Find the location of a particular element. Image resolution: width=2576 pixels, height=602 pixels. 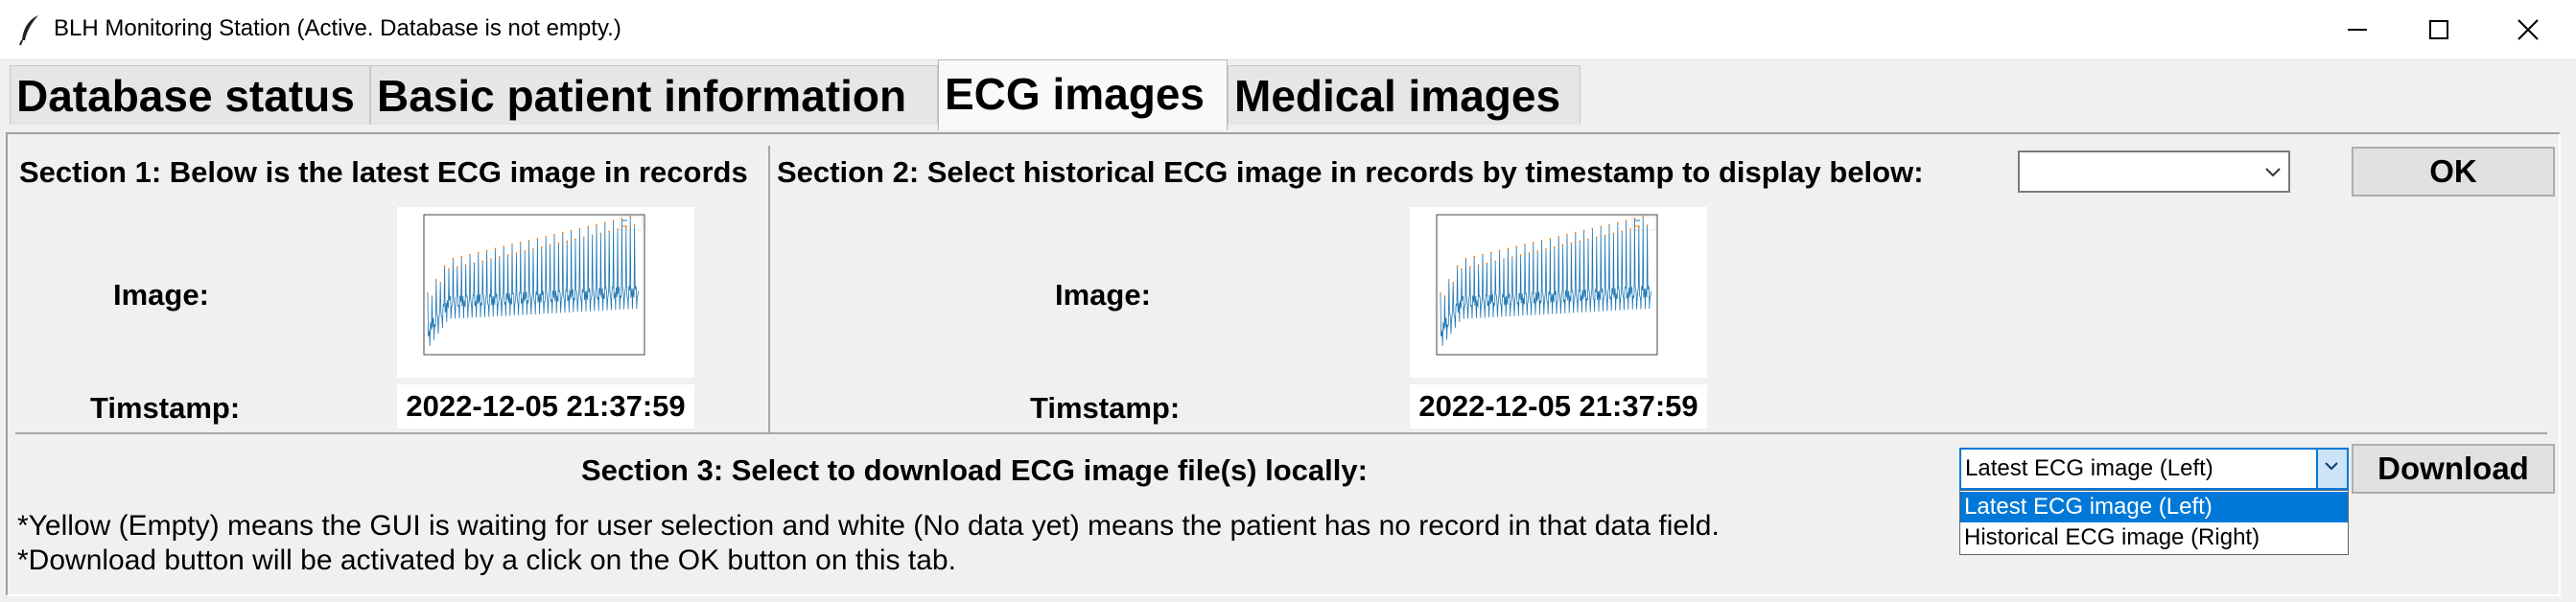

close-button is located at coordinates (2528, 29).